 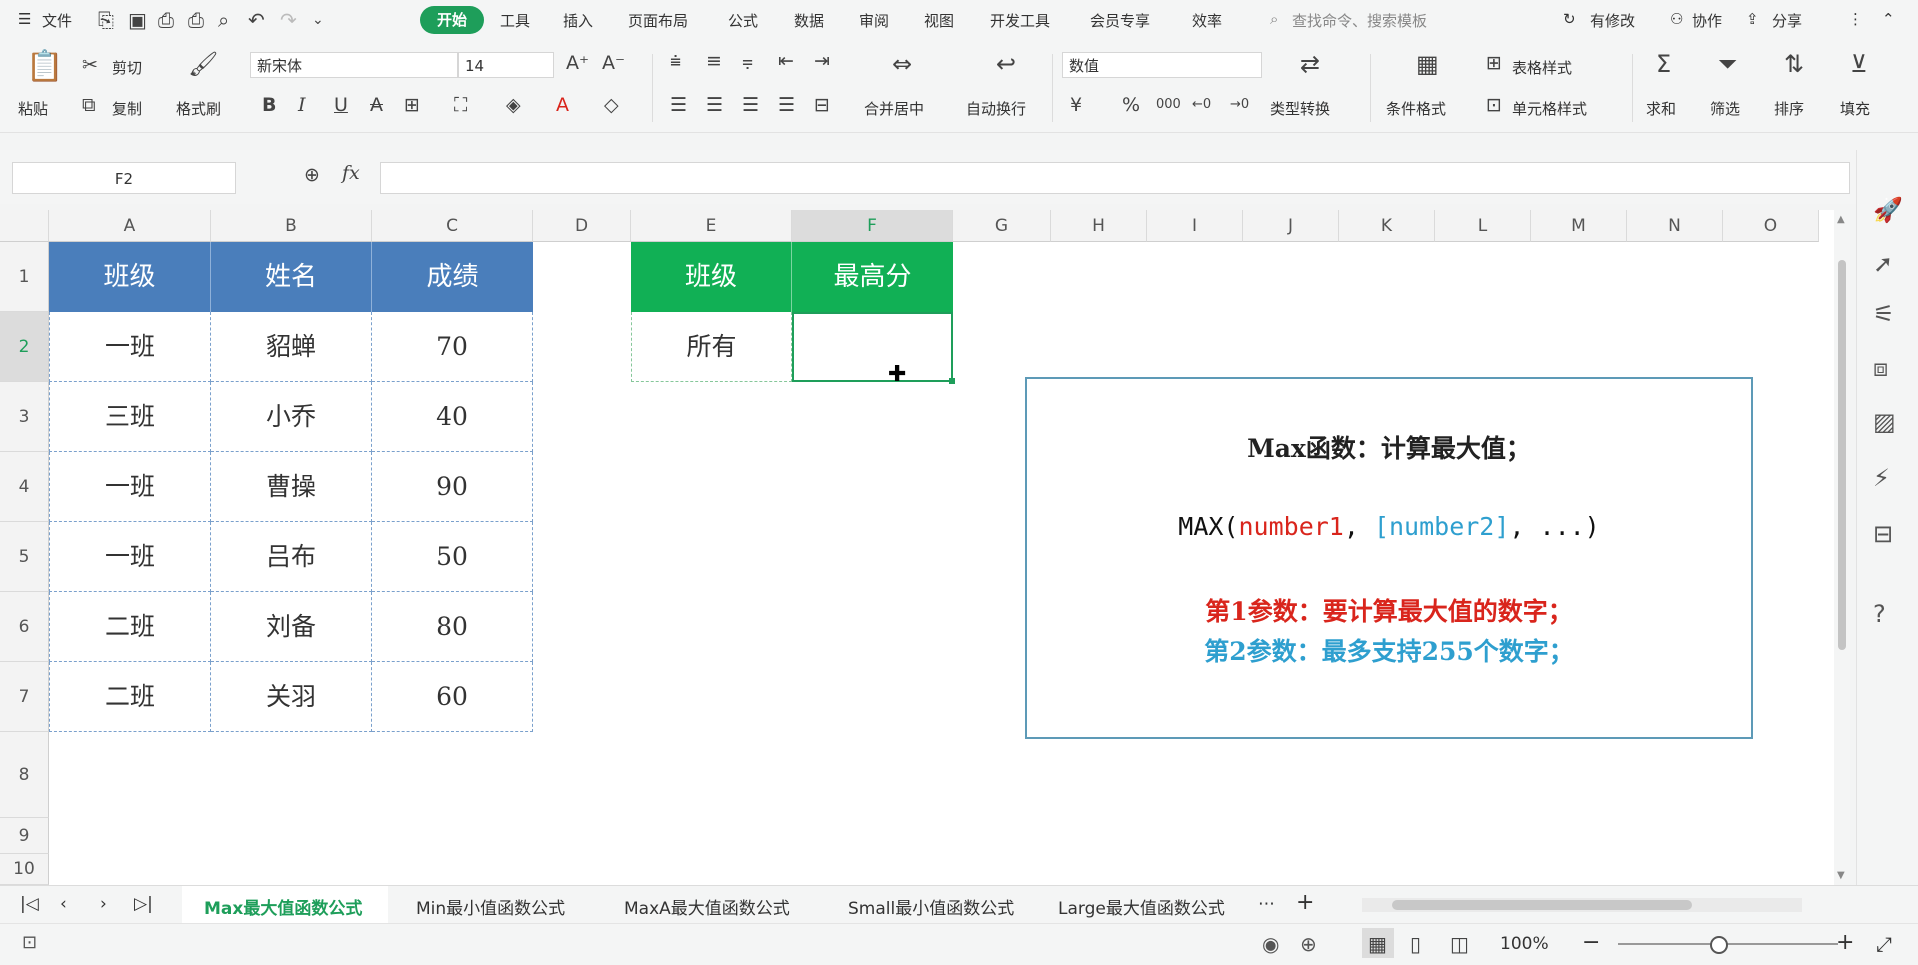 I want to click on conditional-format-button: 条件格式, so click(x=1416, y=108).